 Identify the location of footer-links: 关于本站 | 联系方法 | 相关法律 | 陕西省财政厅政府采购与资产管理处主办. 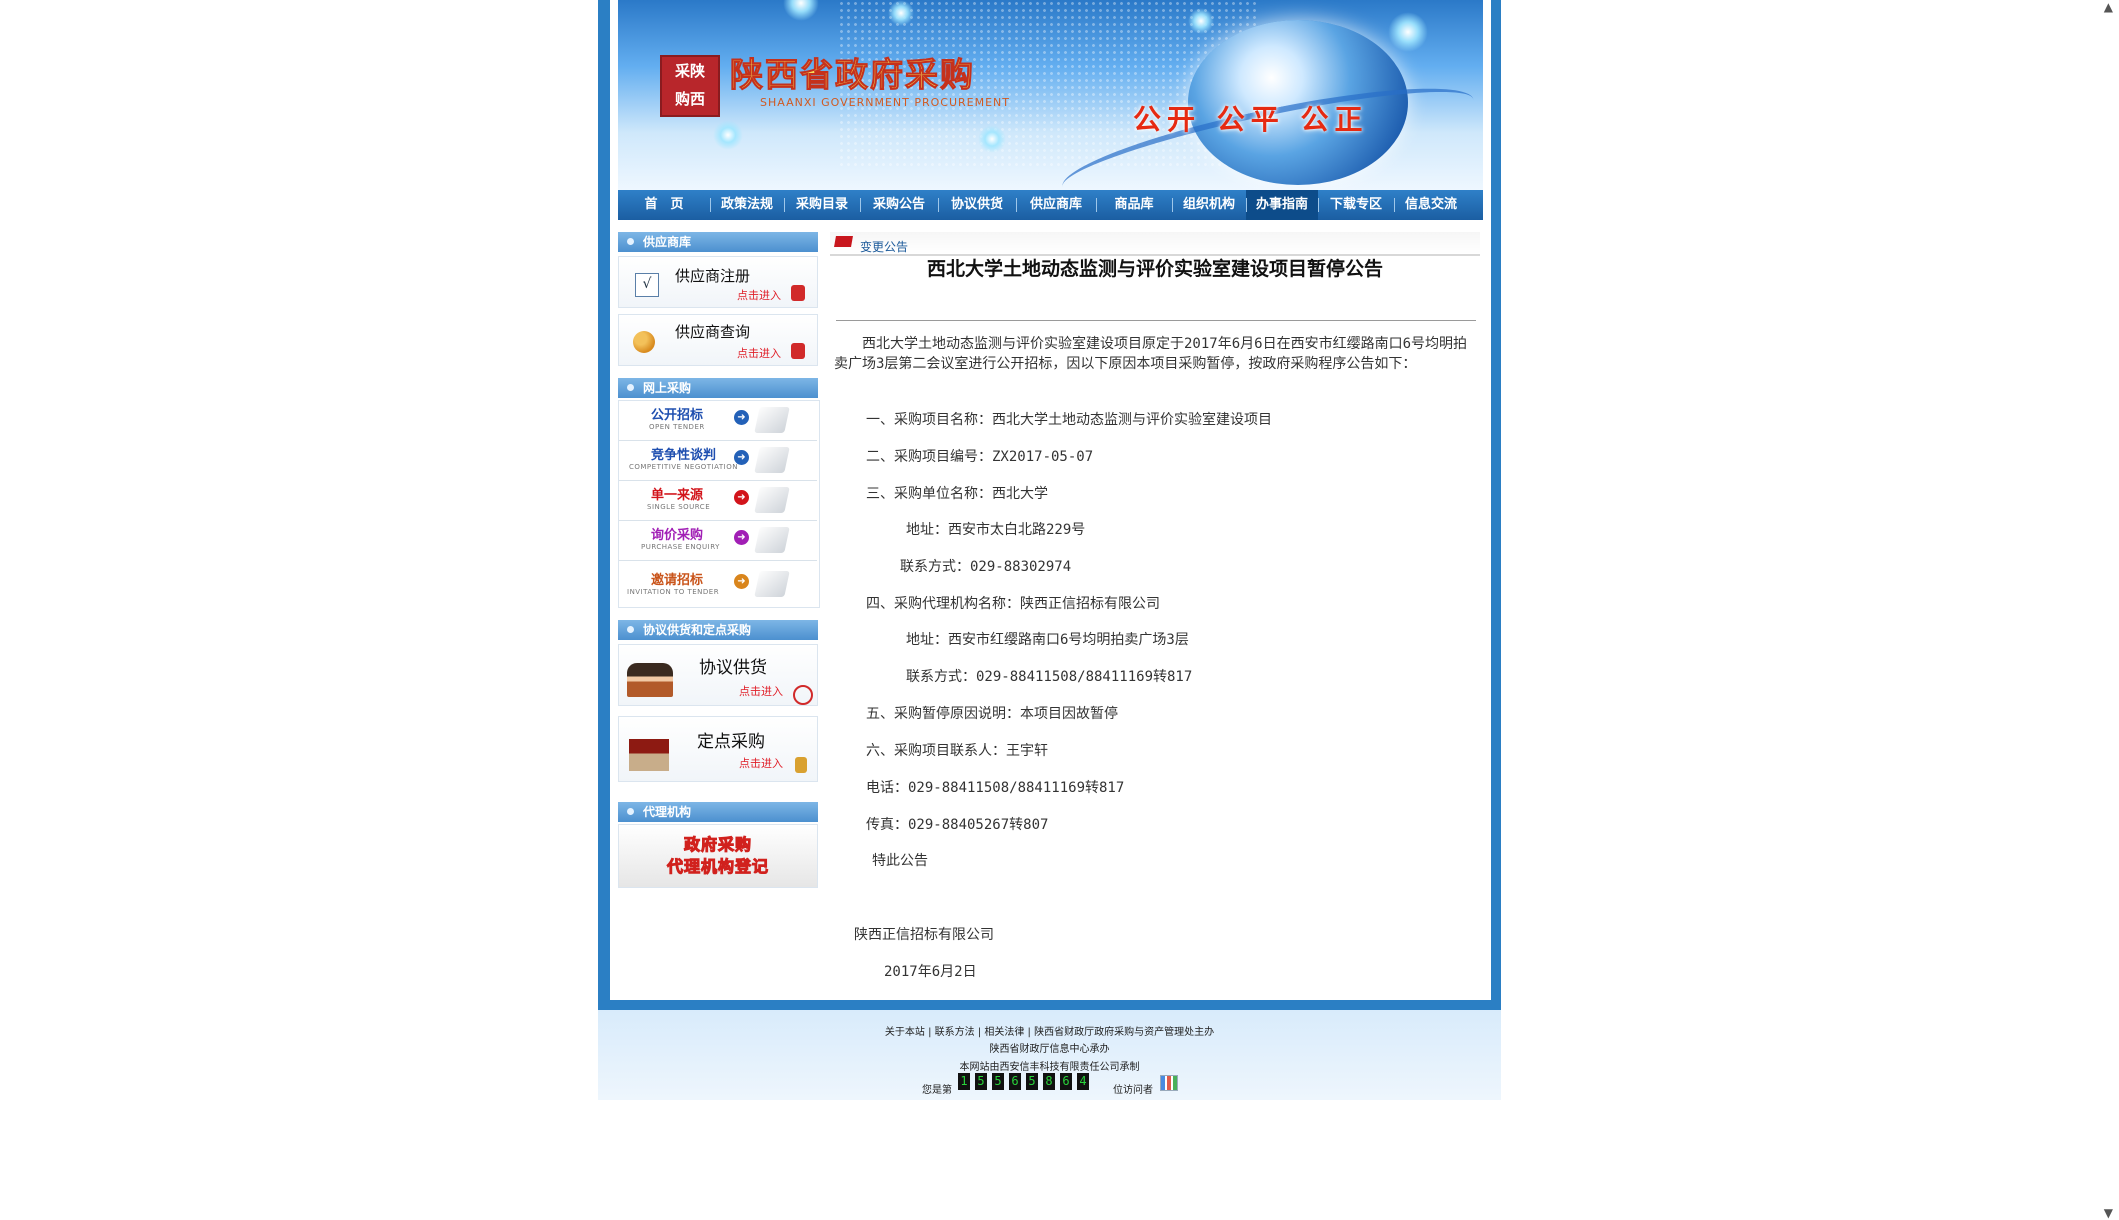
(1049, 1032).